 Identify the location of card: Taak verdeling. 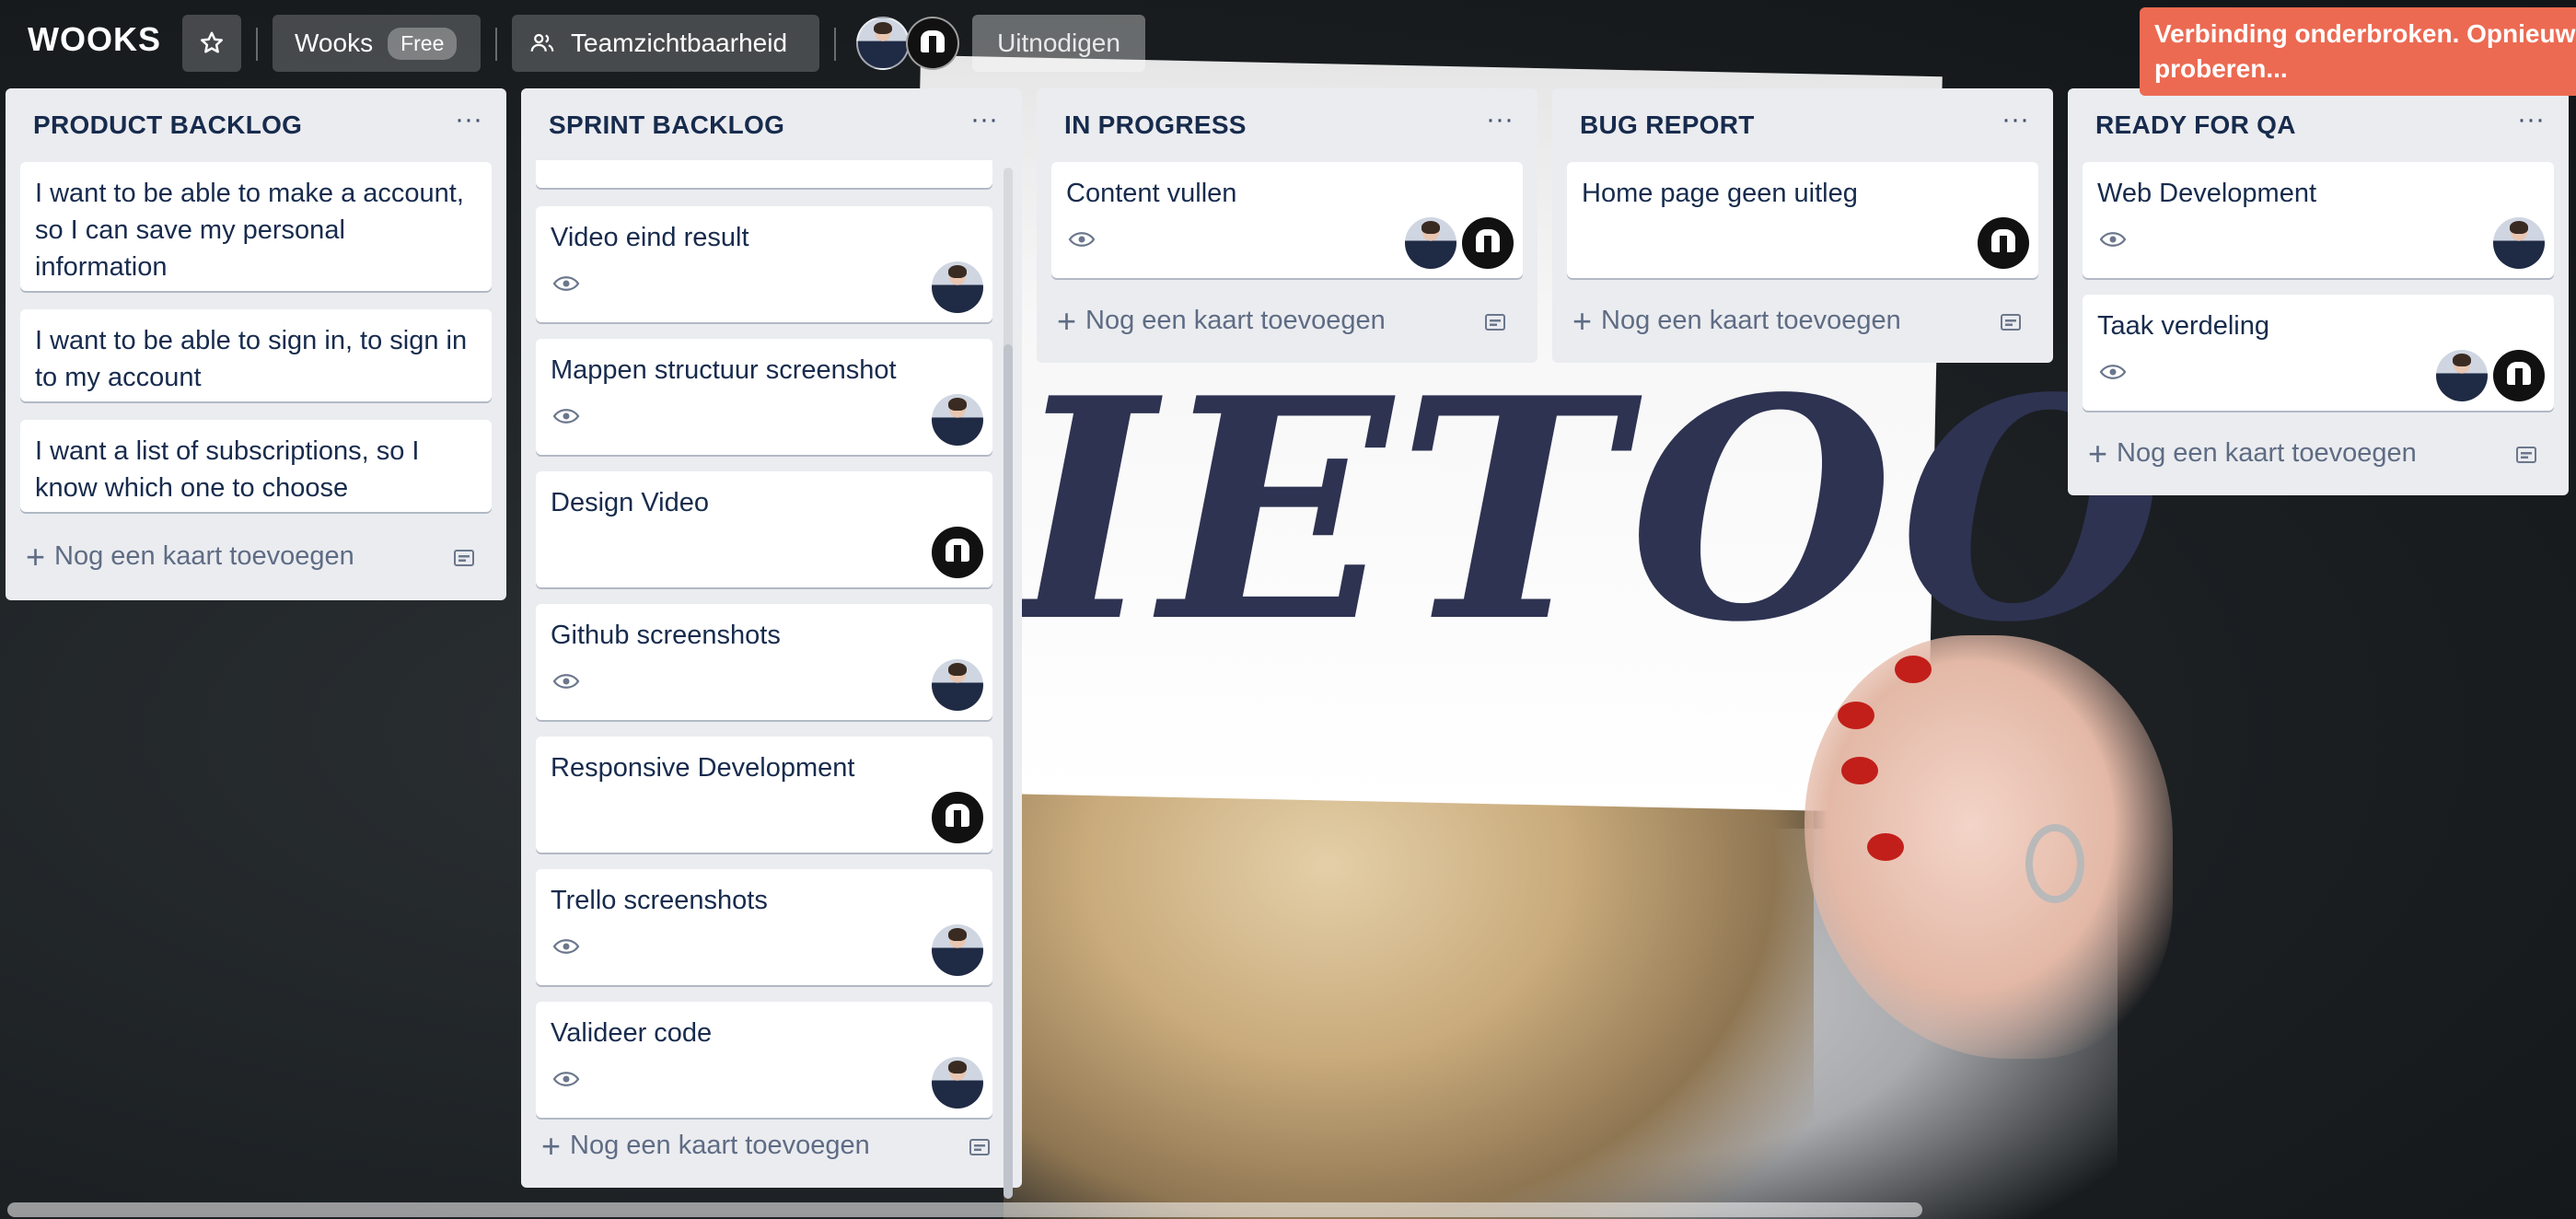
(2318, 353).